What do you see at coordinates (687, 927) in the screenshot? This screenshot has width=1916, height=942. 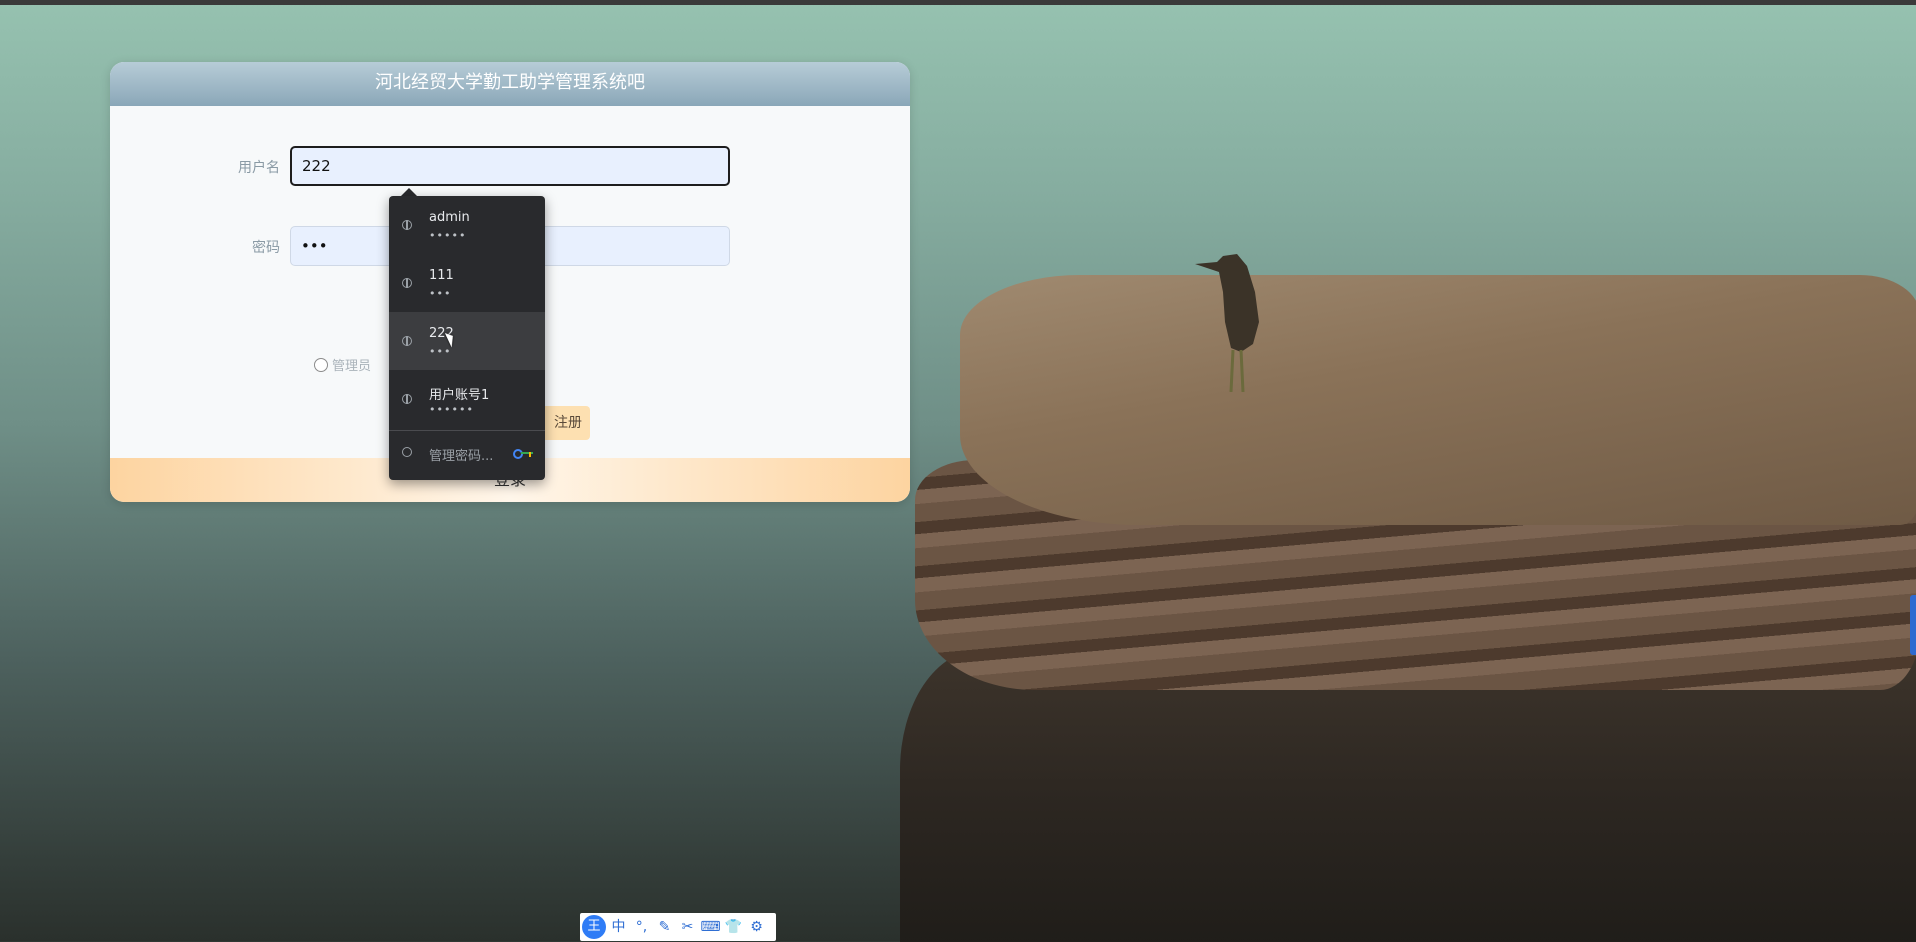 I see `ime-screenshot-button: ✂` at bounding box center [687, 927].